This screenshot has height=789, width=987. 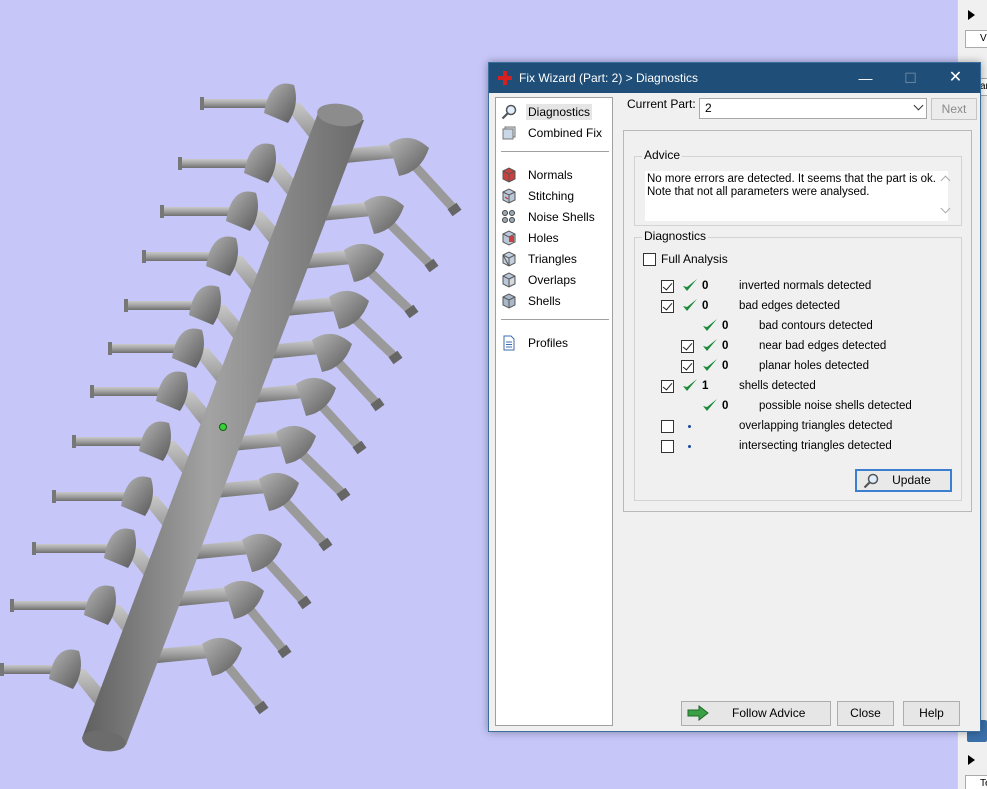 What do you see at coordinates (910, 78) in the screenshot?
I see `maximize-button: ☐` at bounding box center [910, 78].